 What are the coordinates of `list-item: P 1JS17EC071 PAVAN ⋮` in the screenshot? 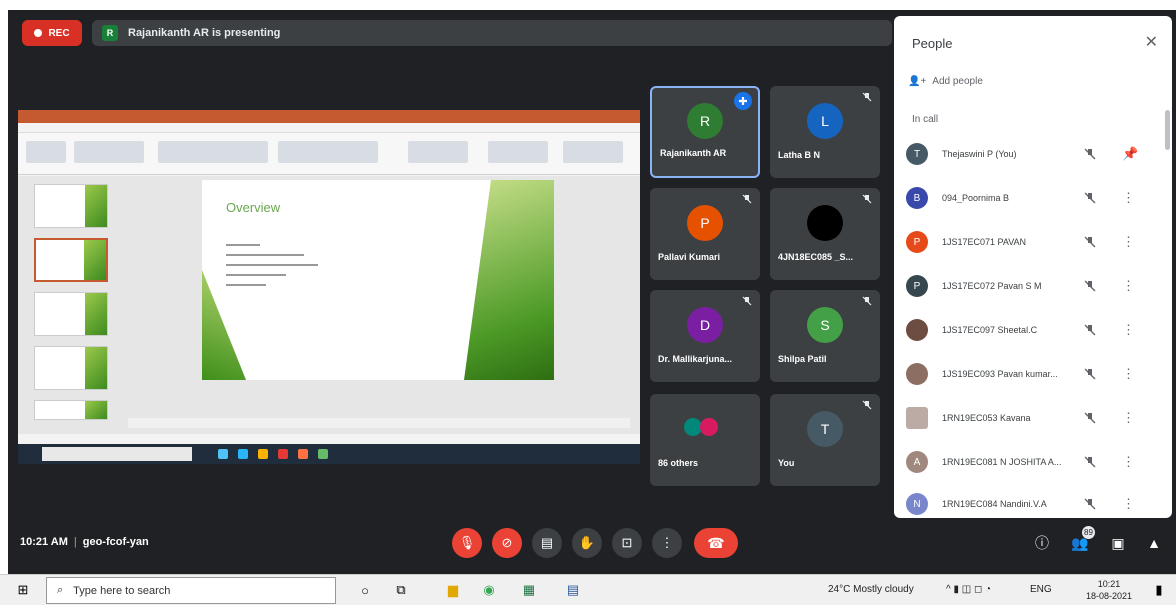 It's located at (1032, 242).